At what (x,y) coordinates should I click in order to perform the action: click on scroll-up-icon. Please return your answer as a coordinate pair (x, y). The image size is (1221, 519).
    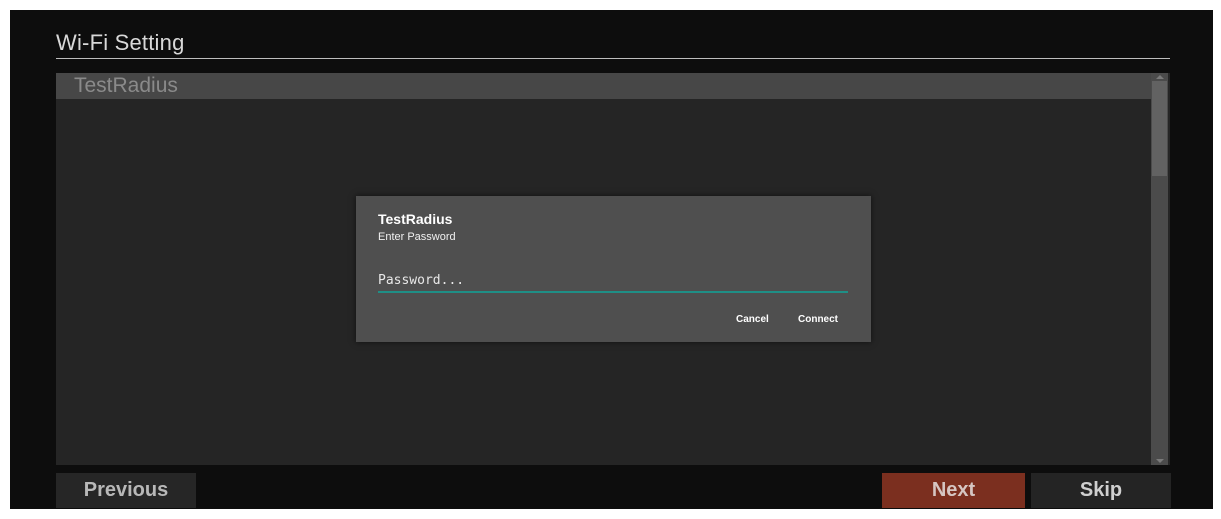
    Looking at the image, I should click on (1160, 77).